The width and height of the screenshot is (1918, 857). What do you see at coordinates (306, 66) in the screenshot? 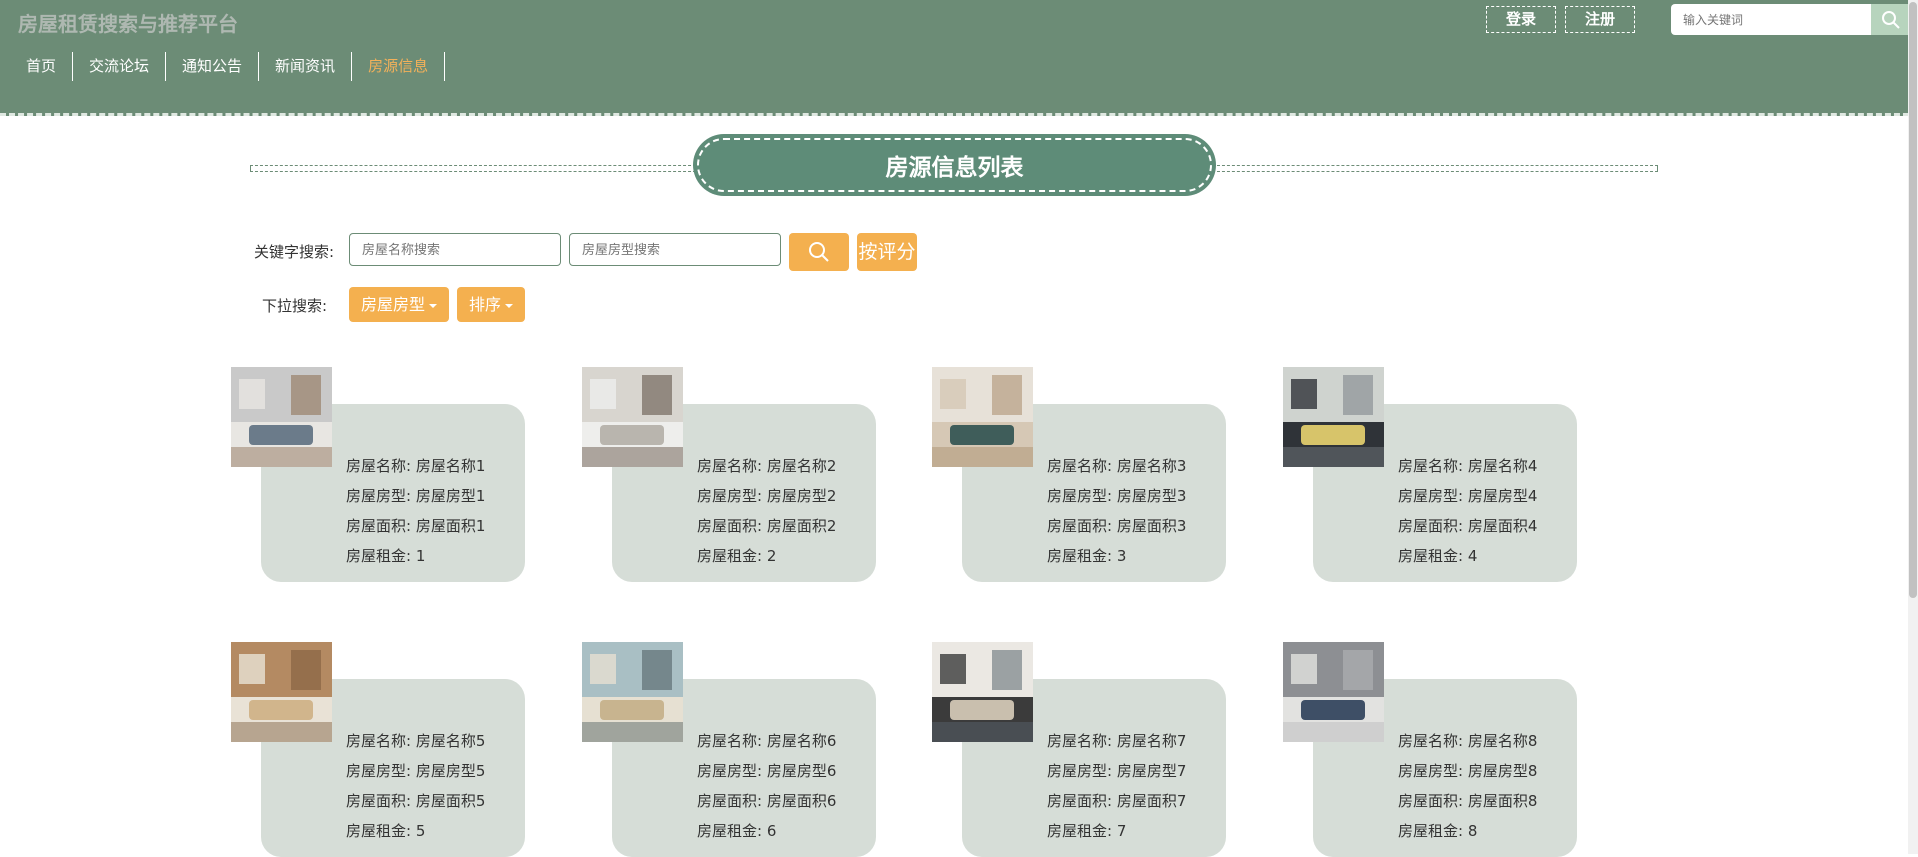
I see `nav-item-news: 新闻资讯` at bounding box center [306, 66].